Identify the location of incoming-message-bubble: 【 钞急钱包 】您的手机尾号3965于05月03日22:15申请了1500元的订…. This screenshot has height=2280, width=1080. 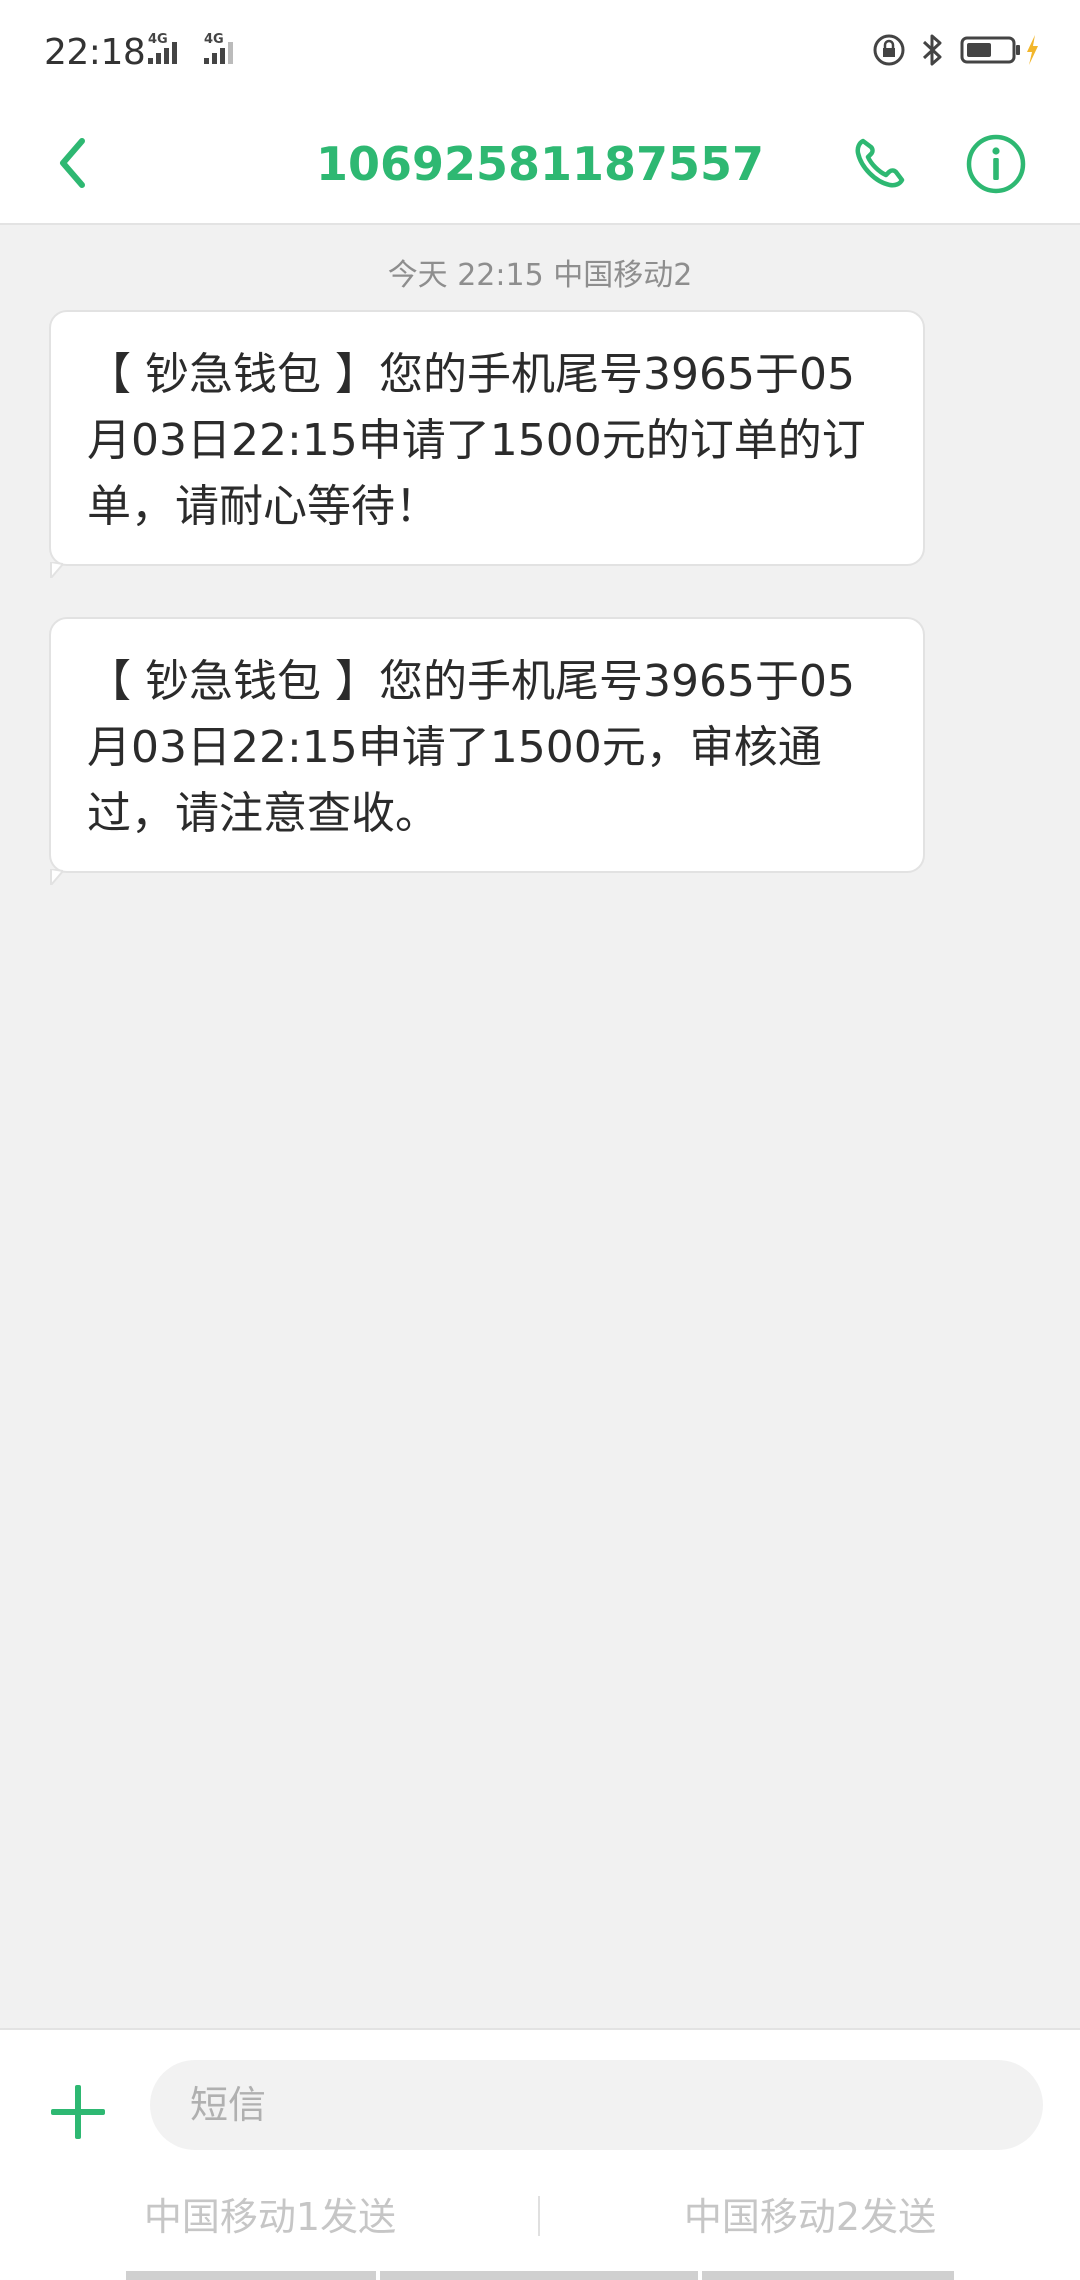
(487, 444).